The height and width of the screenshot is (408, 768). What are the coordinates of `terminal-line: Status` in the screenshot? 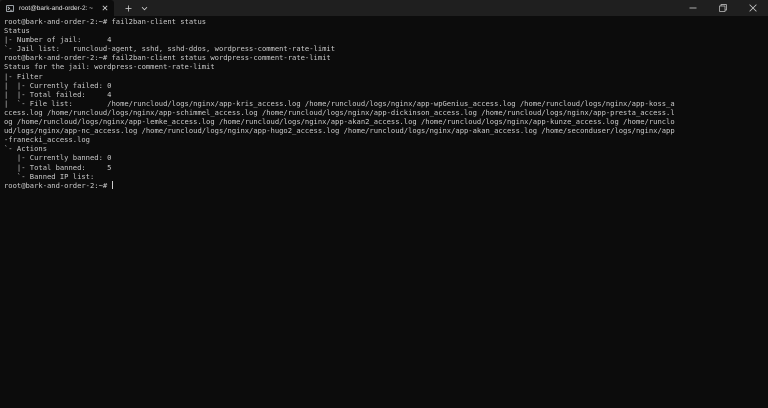 It's located at (17, 31).